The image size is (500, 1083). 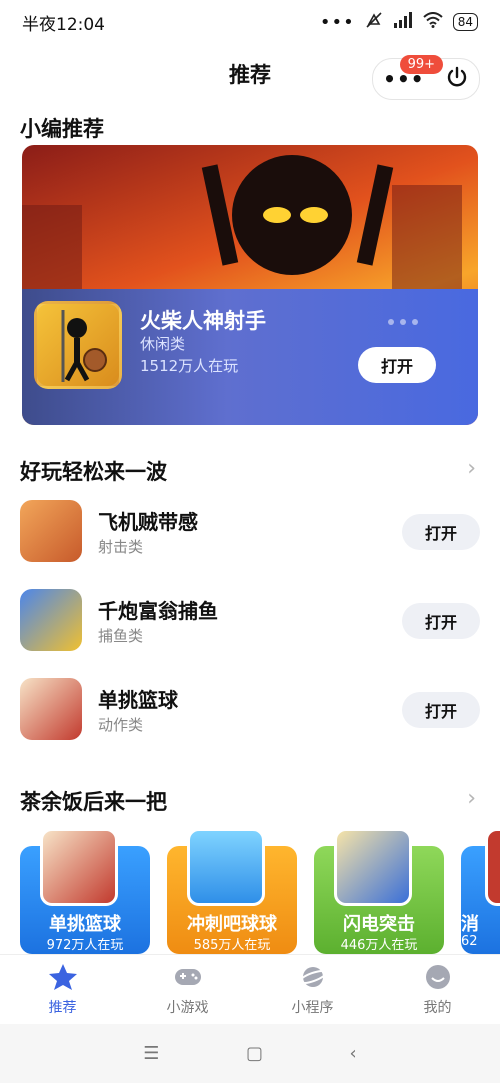 I want to click on game-card: 单挑篮球 972万人在玩, so click(x=85, y=891).